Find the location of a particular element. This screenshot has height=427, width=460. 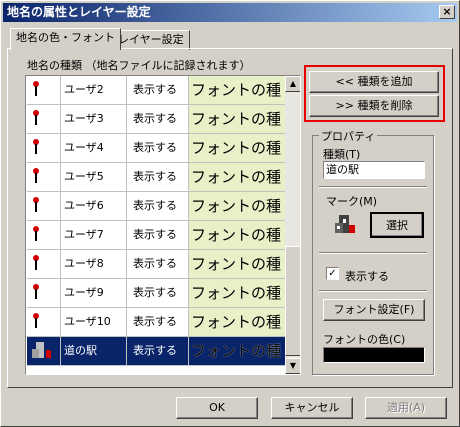

remove-type-button: >> 種類を削除 is located at coordinates (374, 106).